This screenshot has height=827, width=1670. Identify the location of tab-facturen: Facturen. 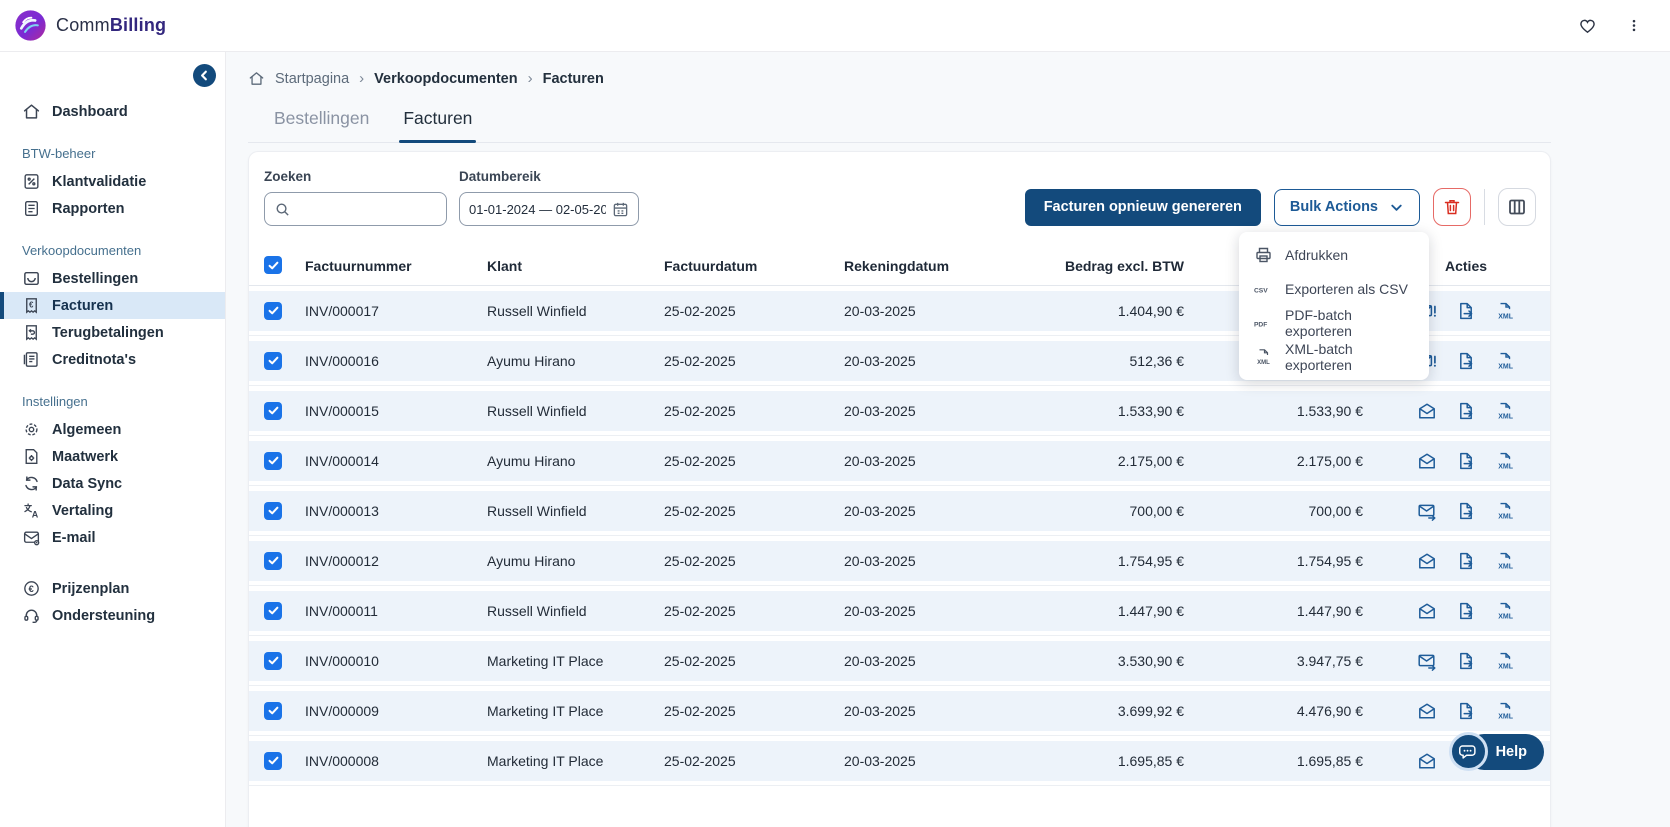
(438, 125).